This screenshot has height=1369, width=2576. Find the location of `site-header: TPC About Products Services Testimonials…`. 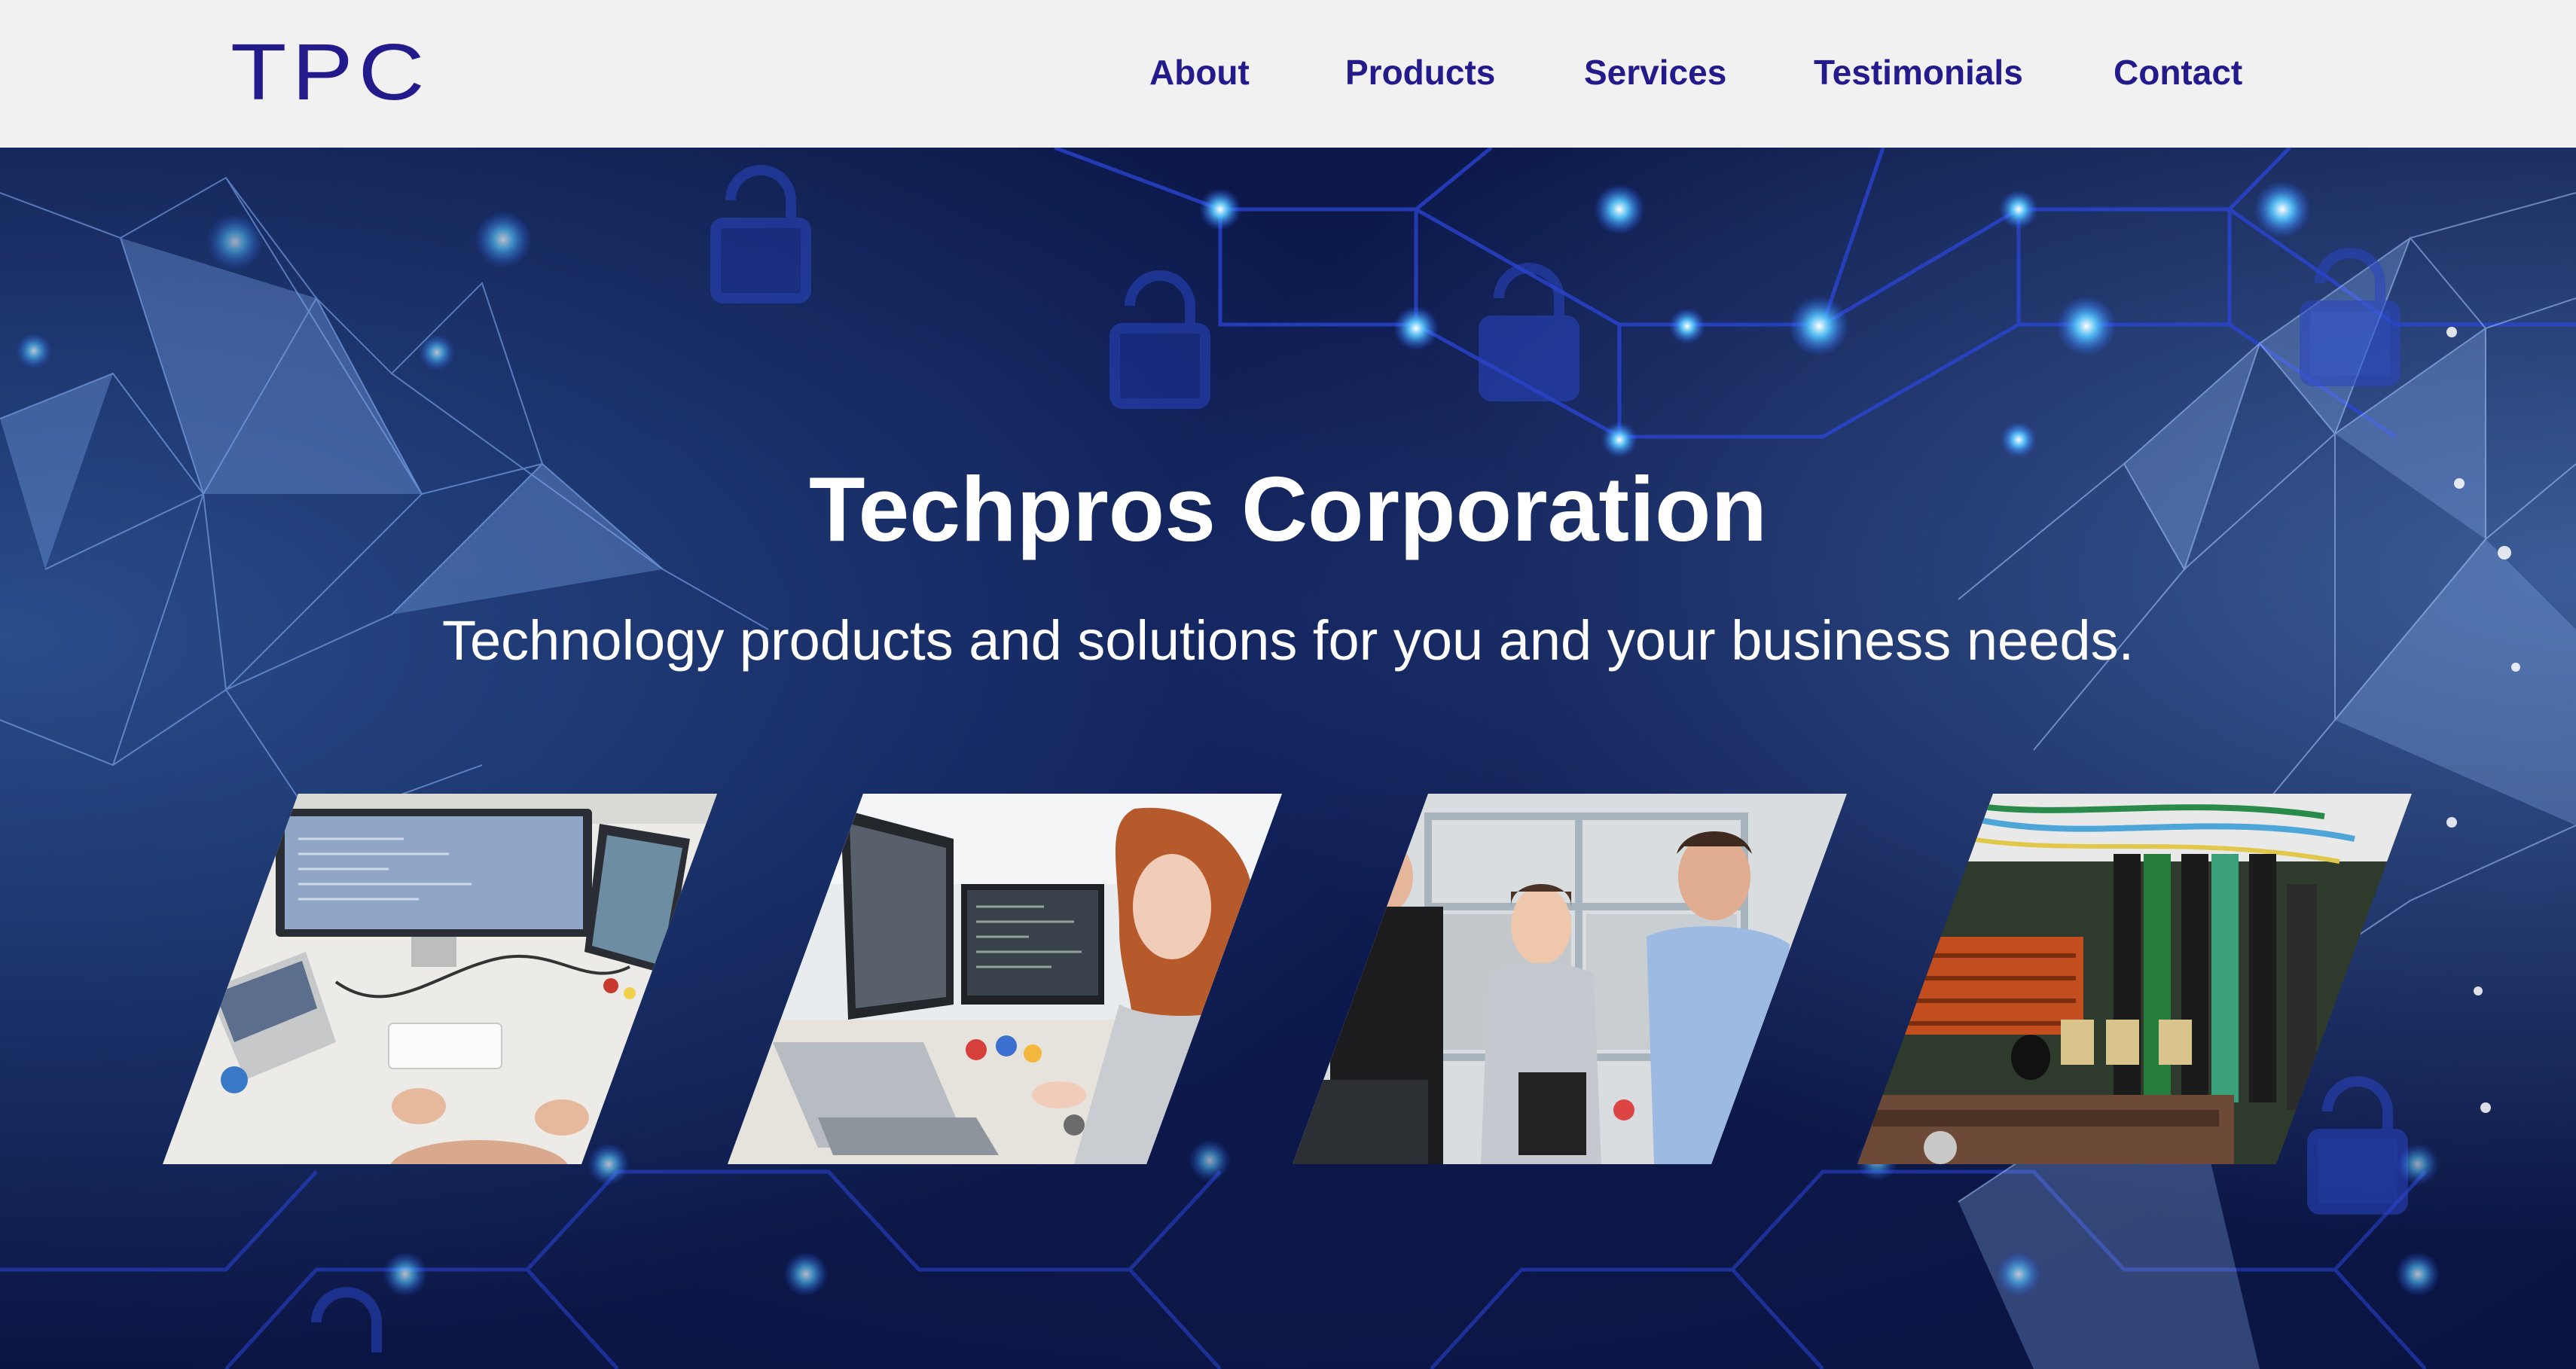

site-header: TPC About Products Services Testimonials… is located at coordinates (1288, 74).